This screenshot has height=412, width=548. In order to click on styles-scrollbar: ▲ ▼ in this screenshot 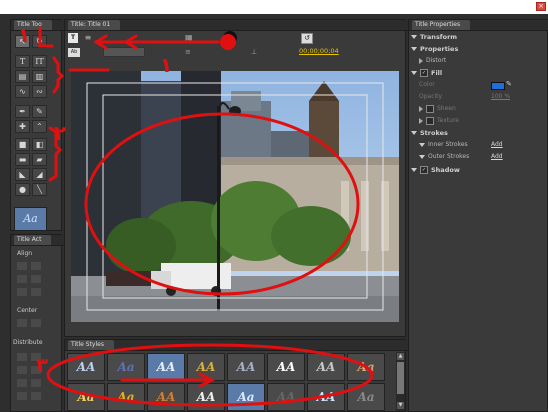, I will do `click(400, 381)`.